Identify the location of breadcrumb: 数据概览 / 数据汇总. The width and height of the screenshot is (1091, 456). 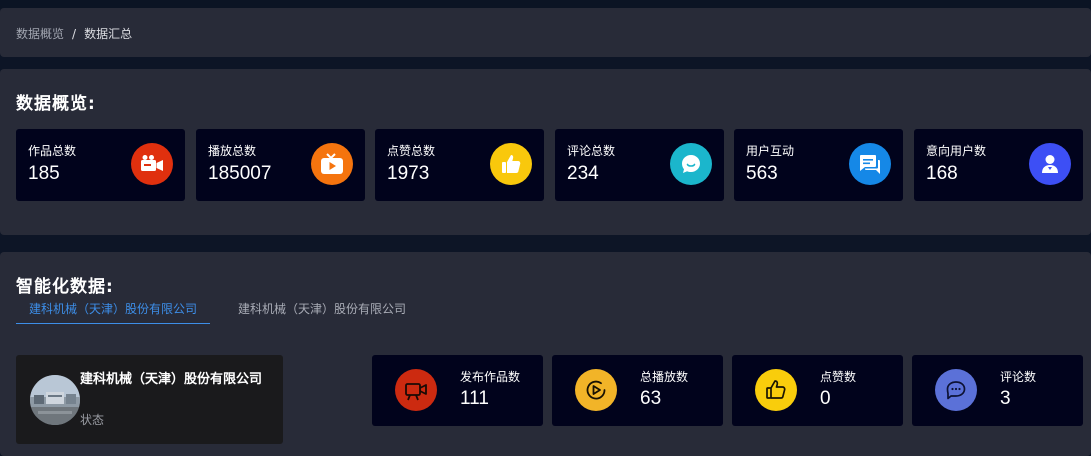
(74, 33).